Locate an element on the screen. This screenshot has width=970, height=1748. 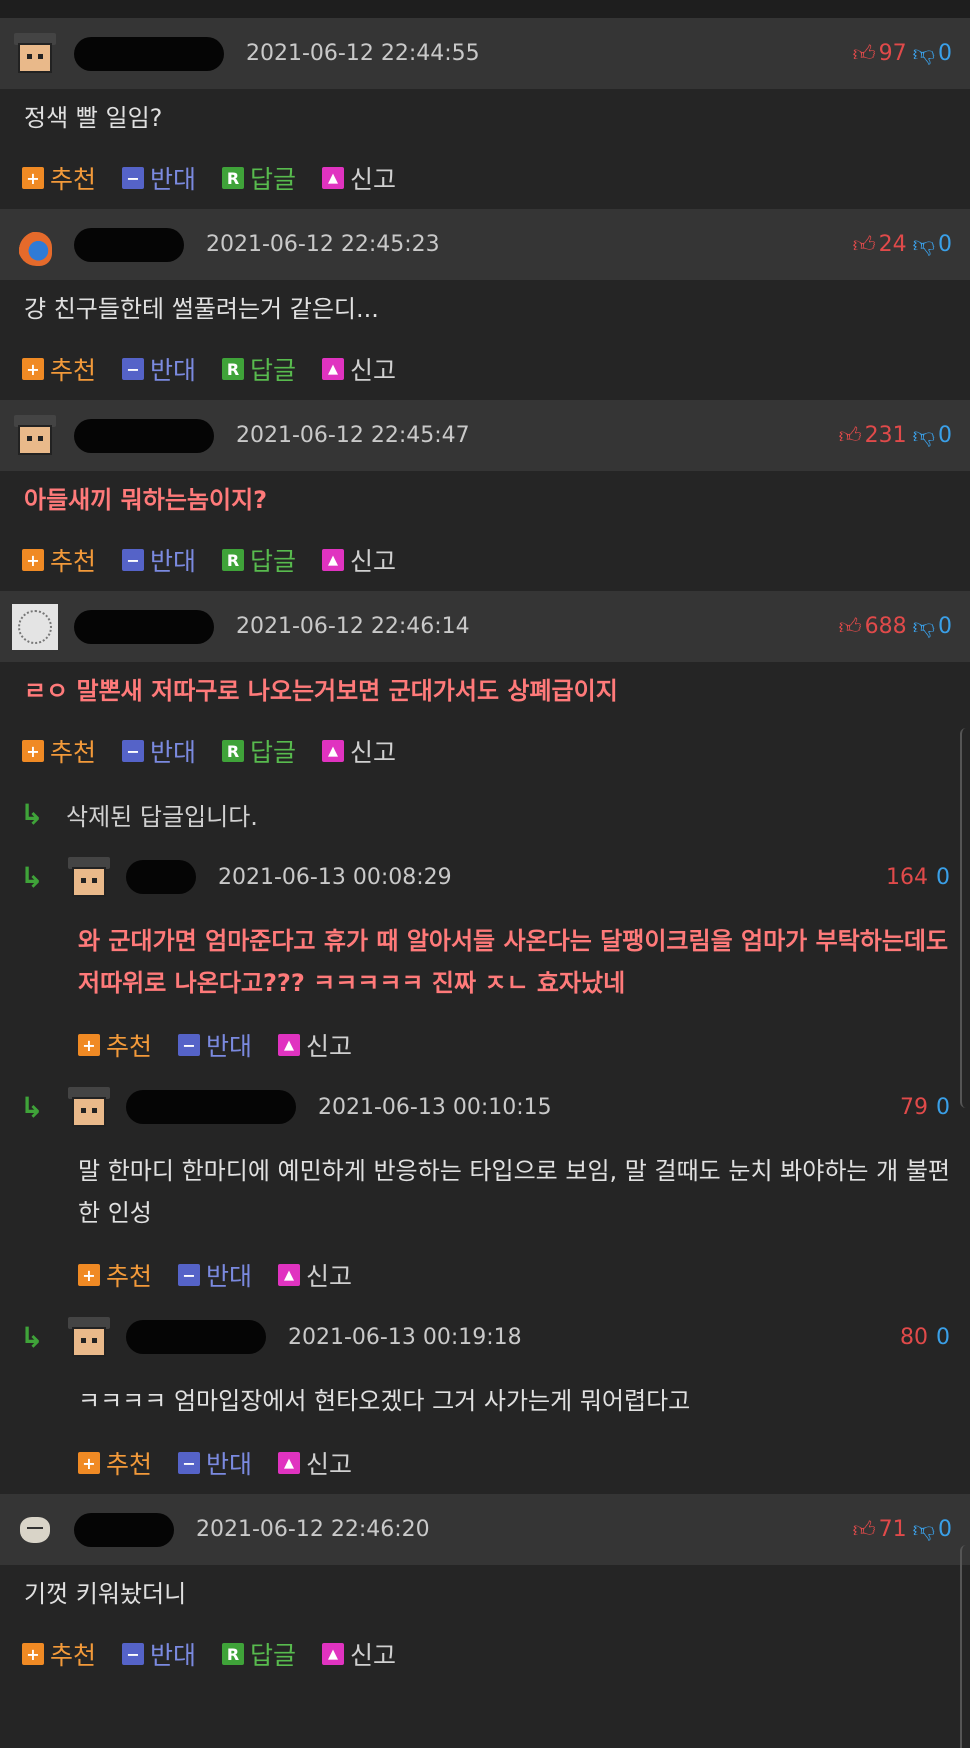
reply-header: ↳ 2021-06-13 00:10:15 79 0 is located at coordinates (485, 1107).